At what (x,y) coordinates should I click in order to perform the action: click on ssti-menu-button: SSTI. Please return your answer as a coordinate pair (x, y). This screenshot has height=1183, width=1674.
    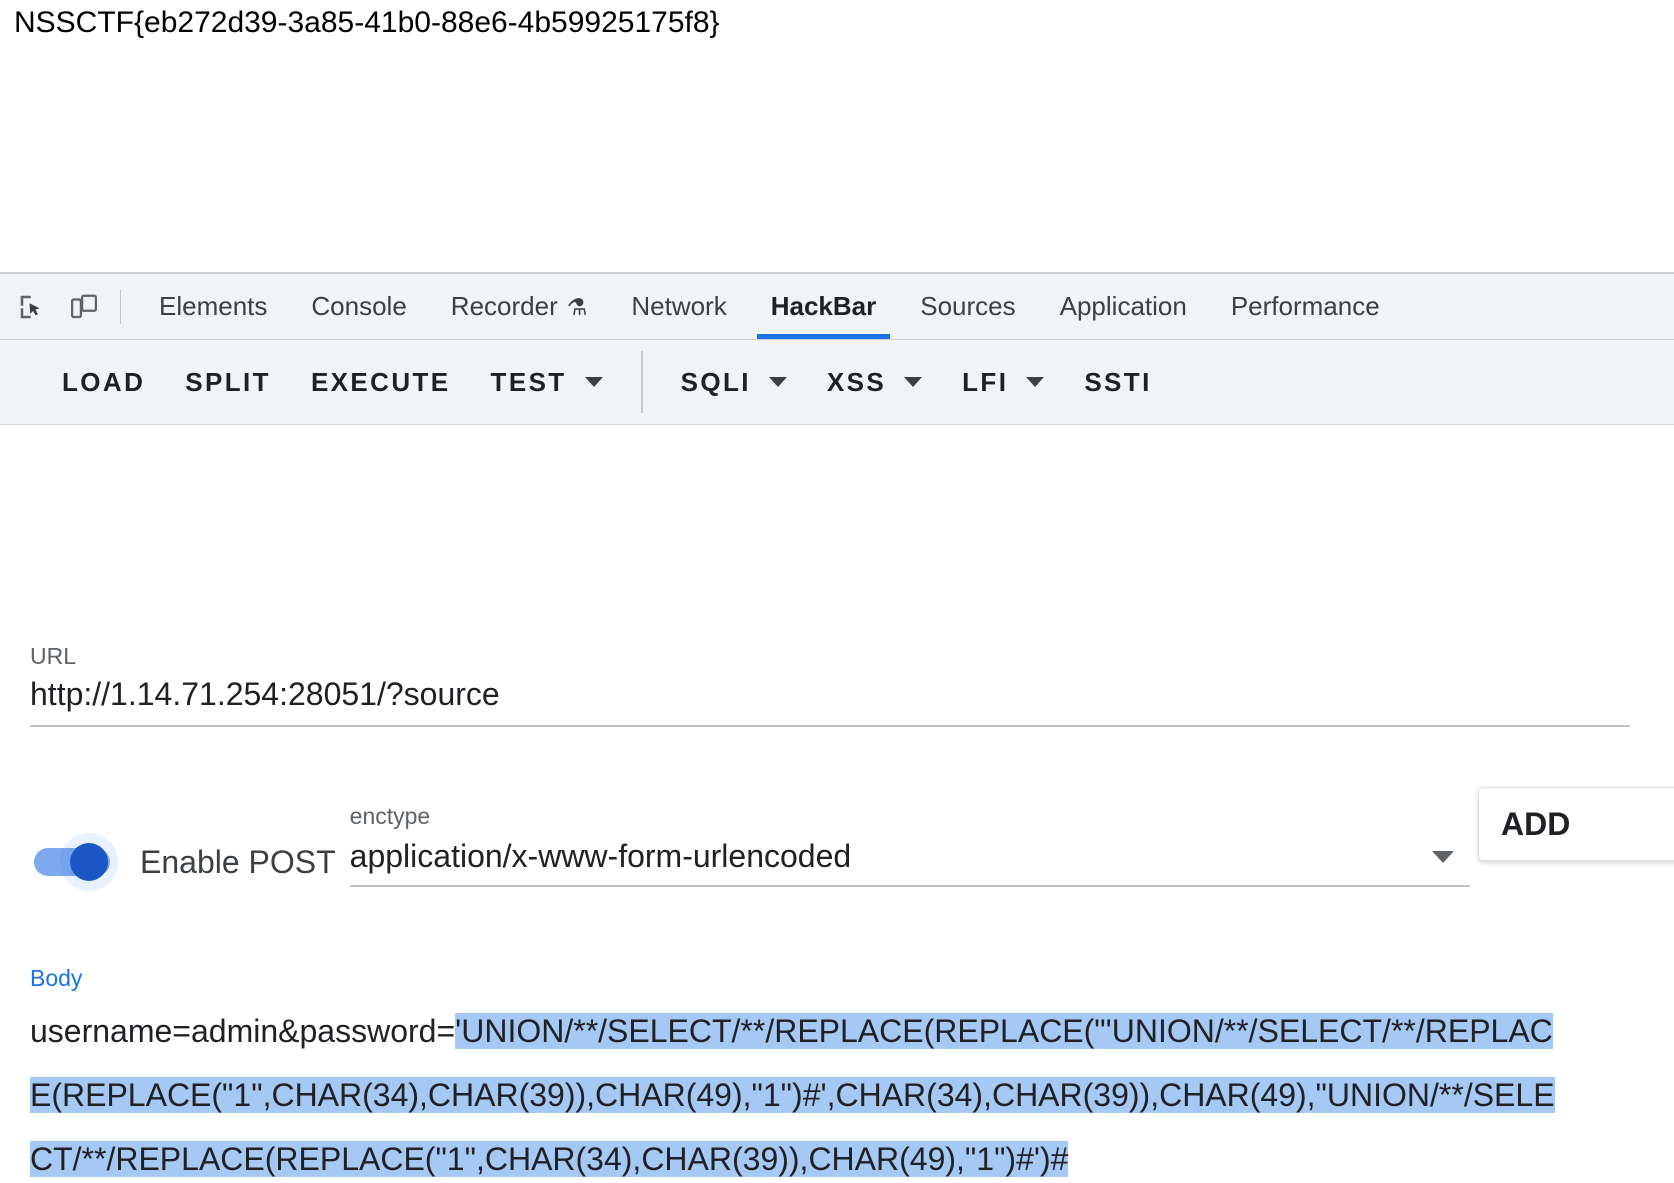
    Looking at the image, I should click on (1117, 382).